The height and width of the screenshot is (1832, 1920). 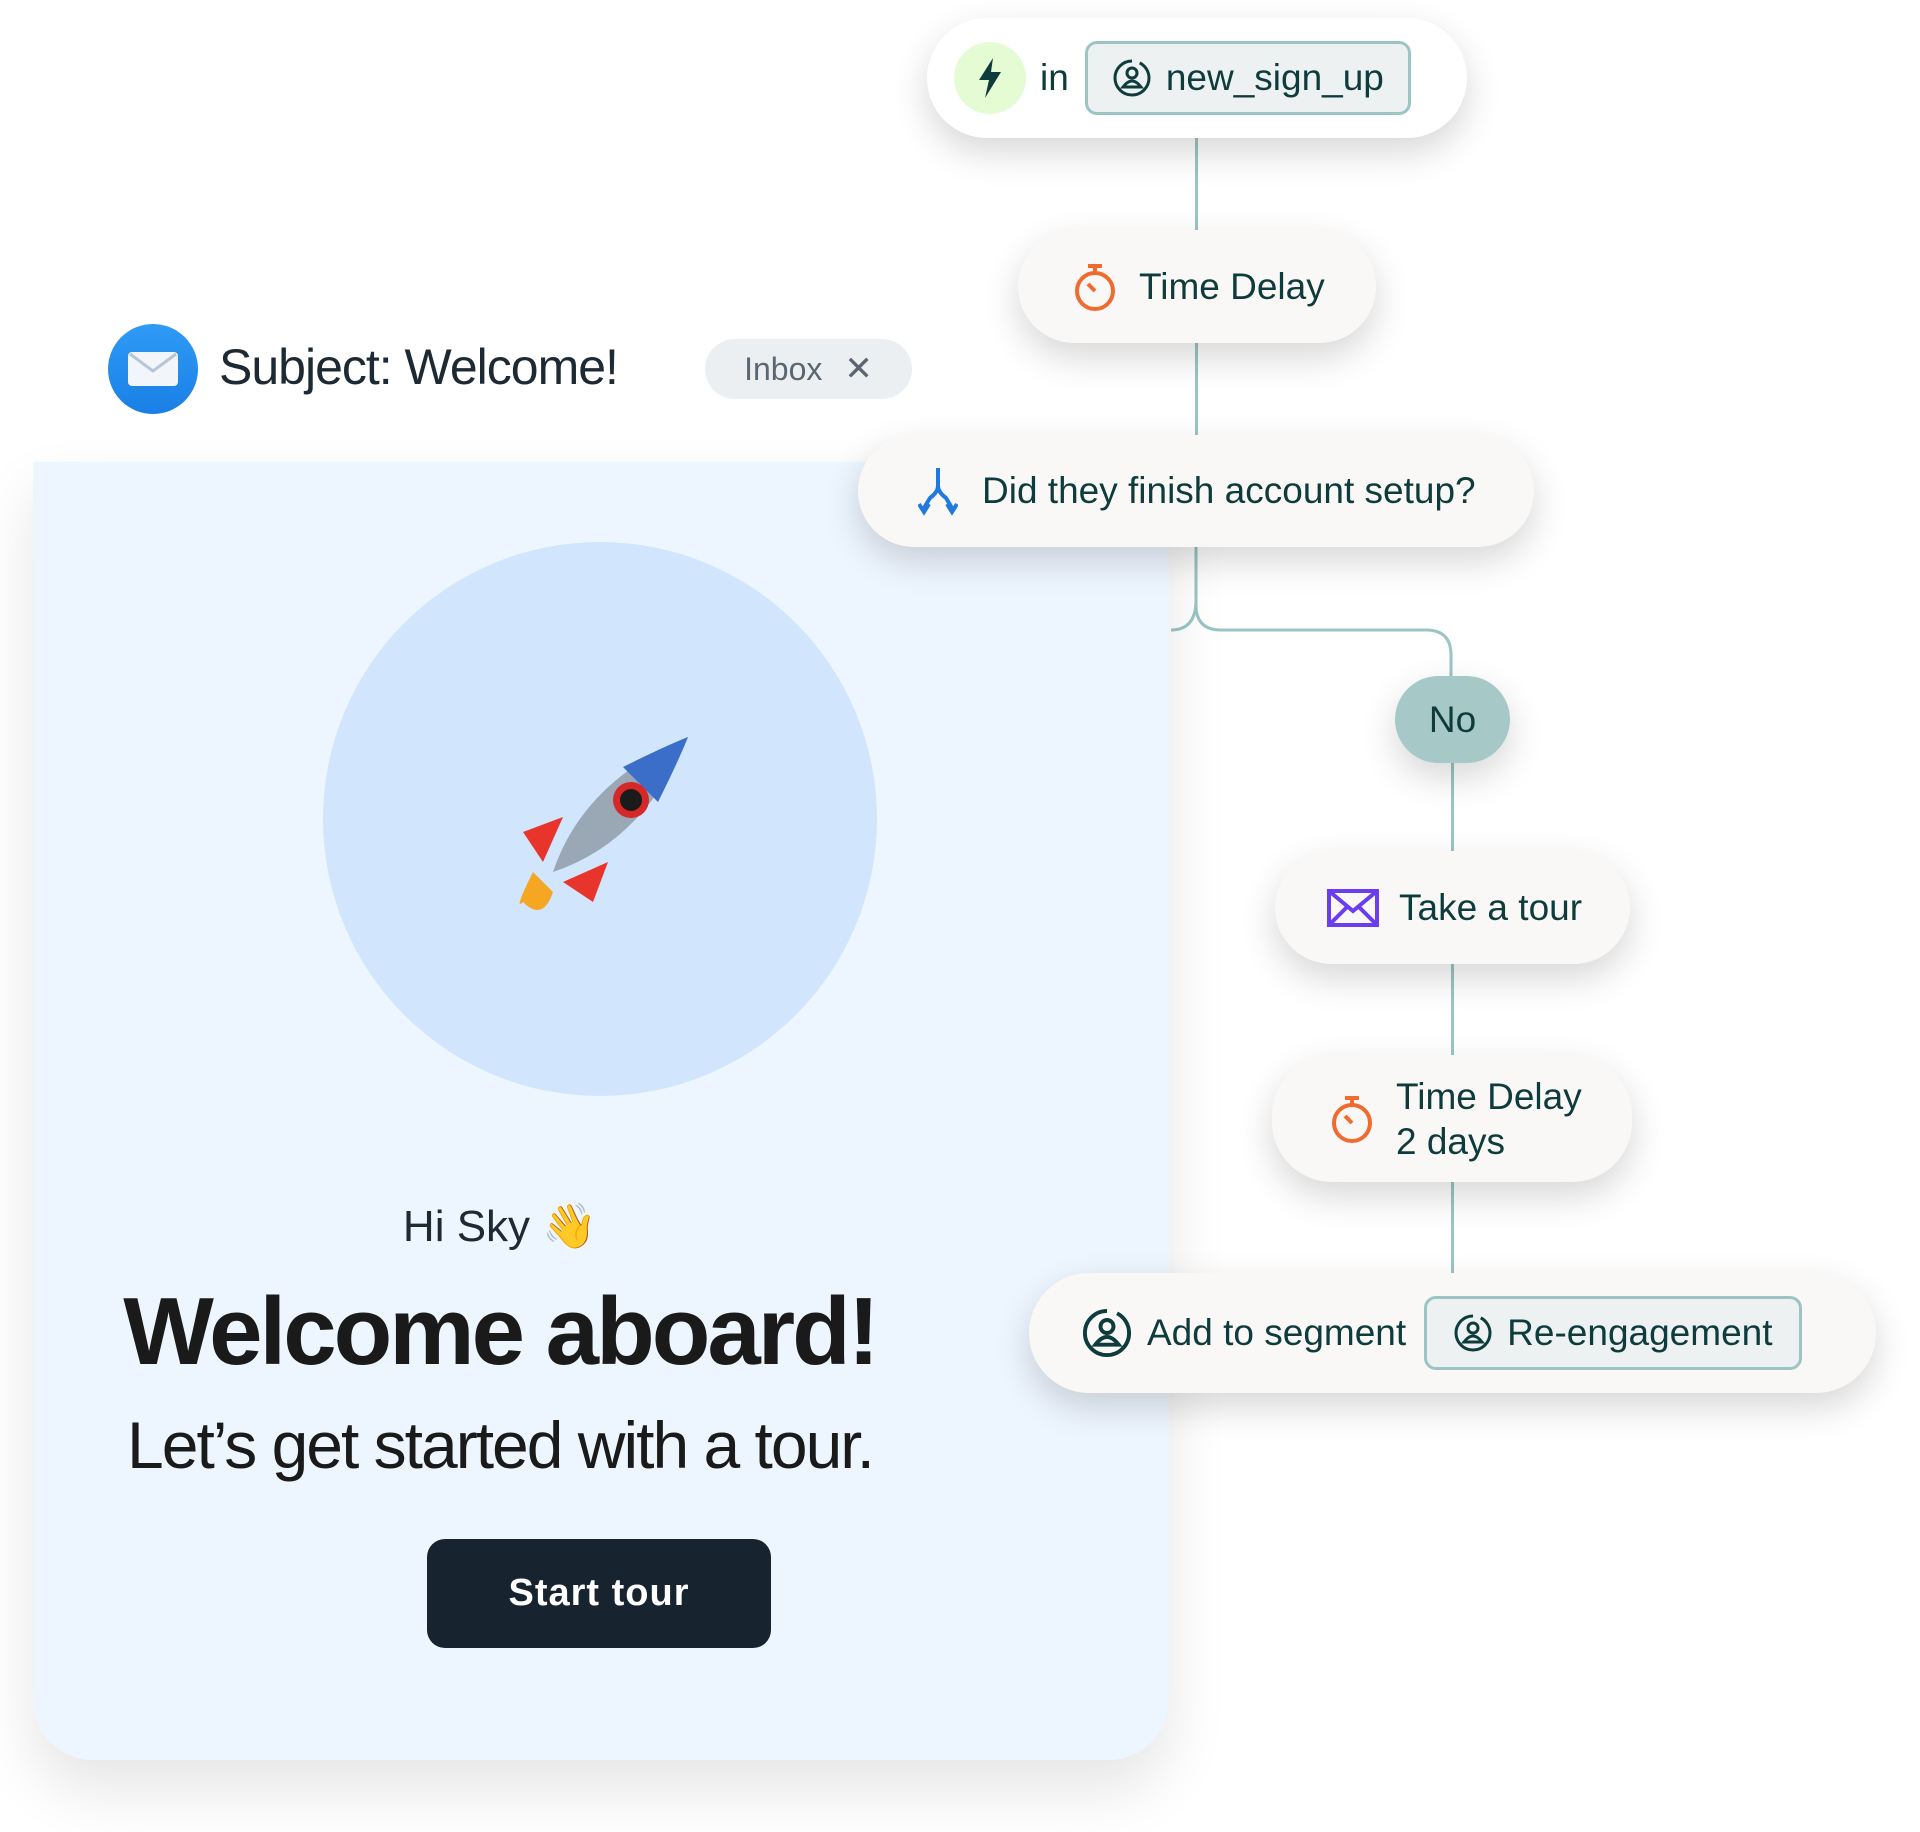 I want to click on time-delay-node: Time Delay, so click(x=1197, y=286).